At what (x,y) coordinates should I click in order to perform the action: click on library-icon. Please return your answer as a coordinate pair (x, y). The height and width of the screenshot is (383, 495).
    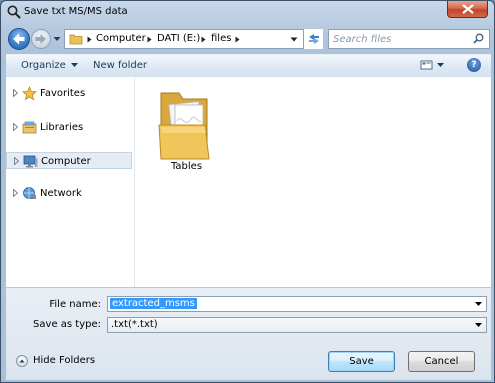
    Looking at the image, I should click on (29, 127).